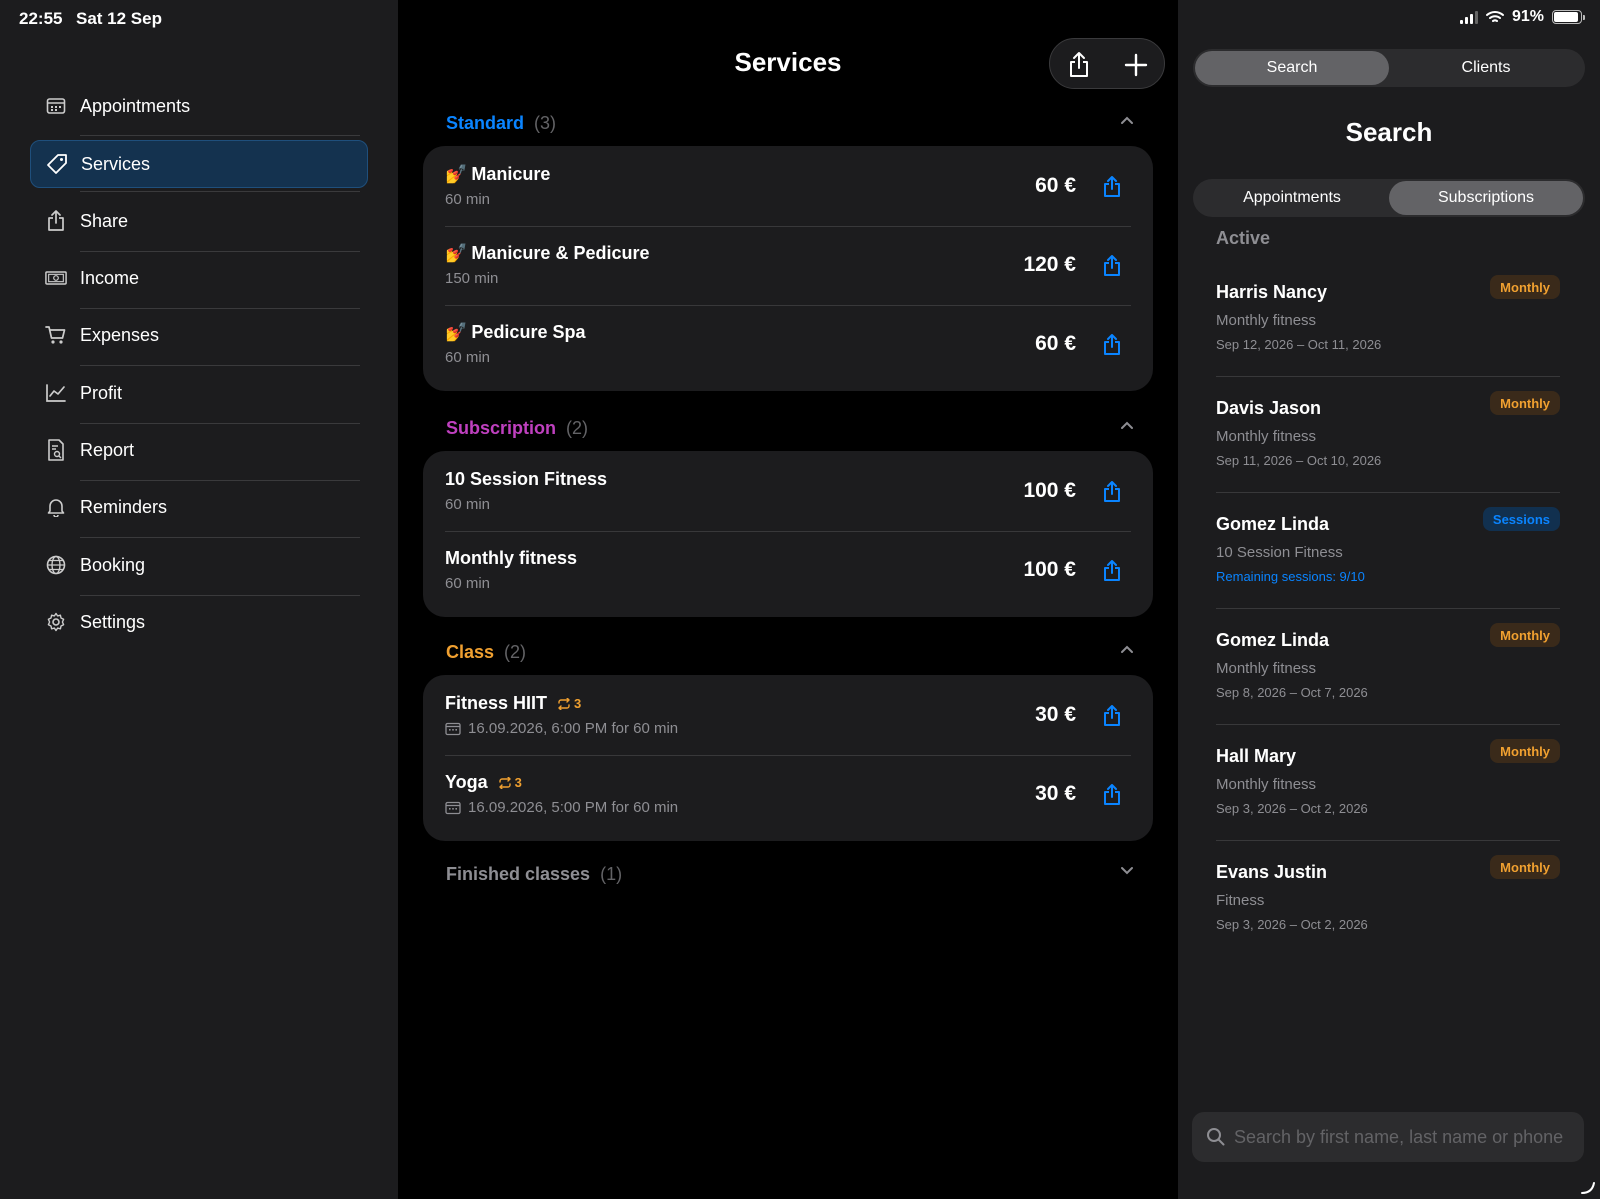 Image resolution: width=1600 pixels, height=1199 pixels. What do you see at coordinates (41, 18) in the screenshot?
I see `status-time: 22:55` at bounding box center [41, 18].